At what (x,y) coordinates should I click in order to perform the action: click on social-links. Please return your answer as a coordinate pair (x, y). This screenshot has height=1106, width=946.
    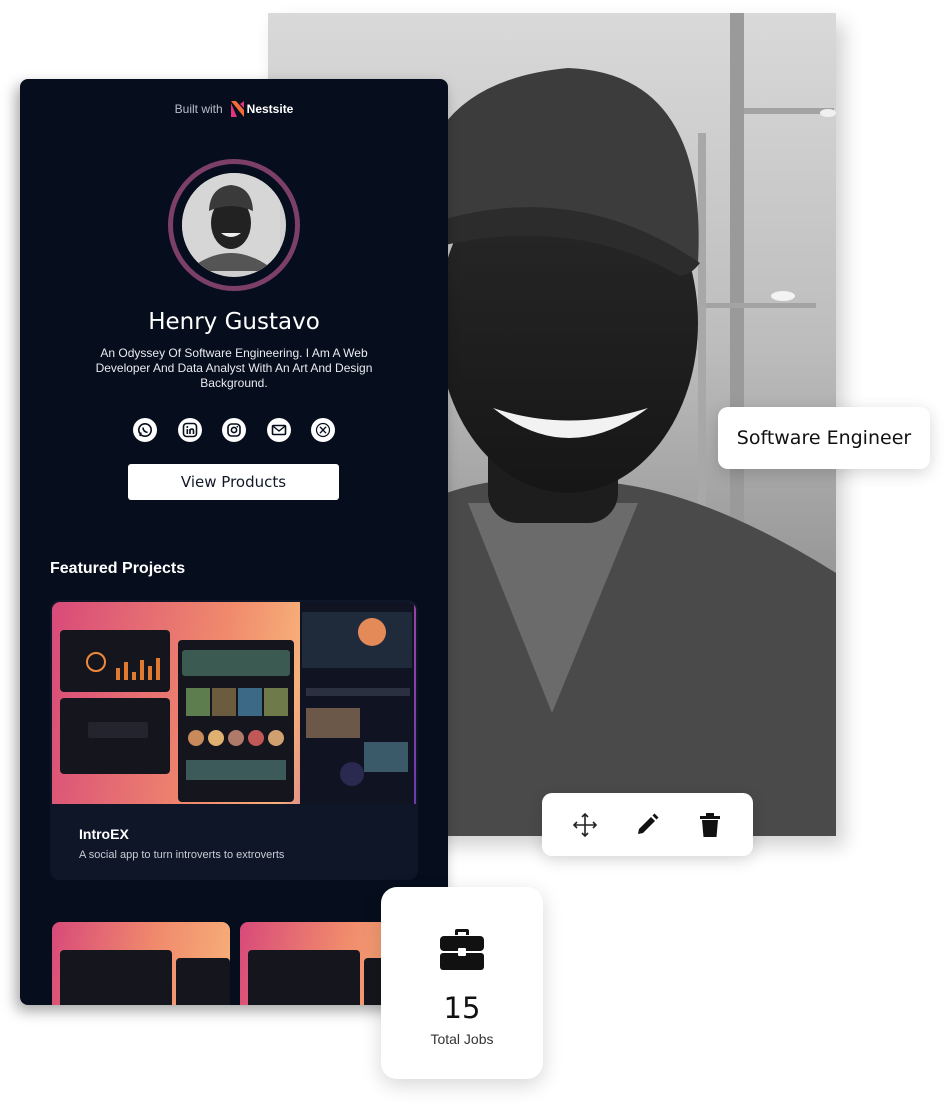
    Looking at the image, I should click on (234, 430).